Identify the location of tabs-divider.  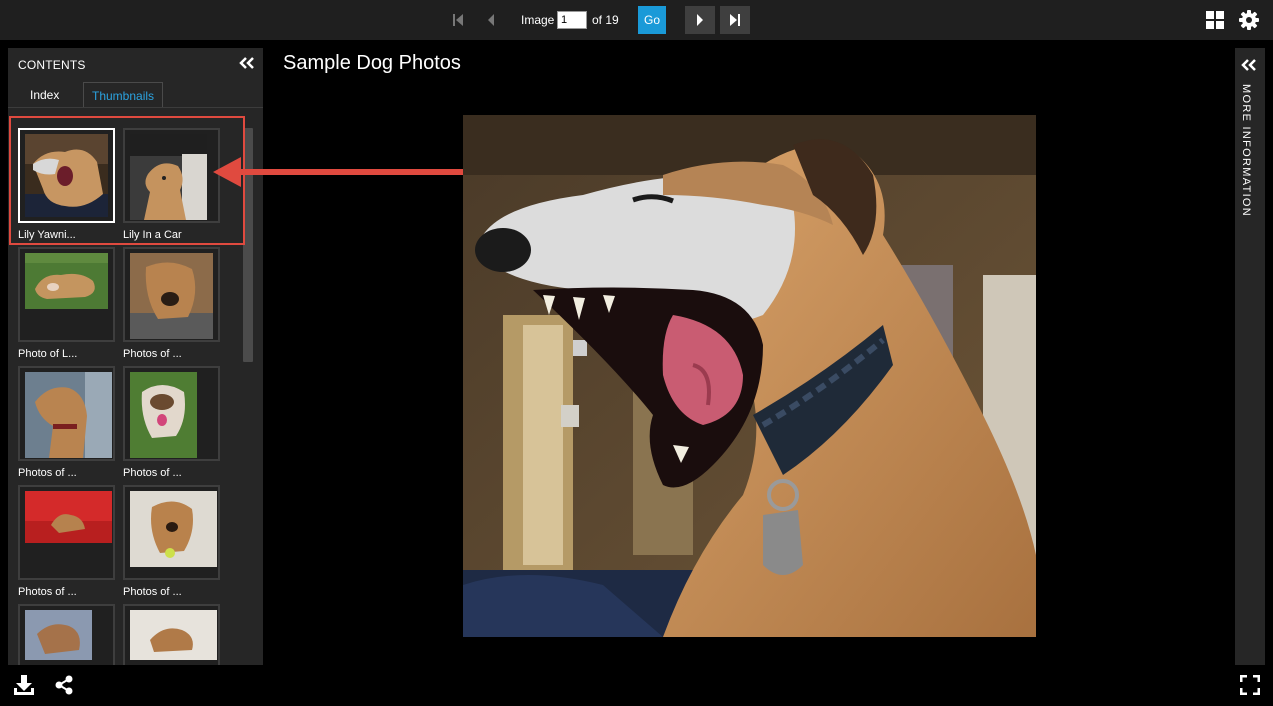
(135, 107).